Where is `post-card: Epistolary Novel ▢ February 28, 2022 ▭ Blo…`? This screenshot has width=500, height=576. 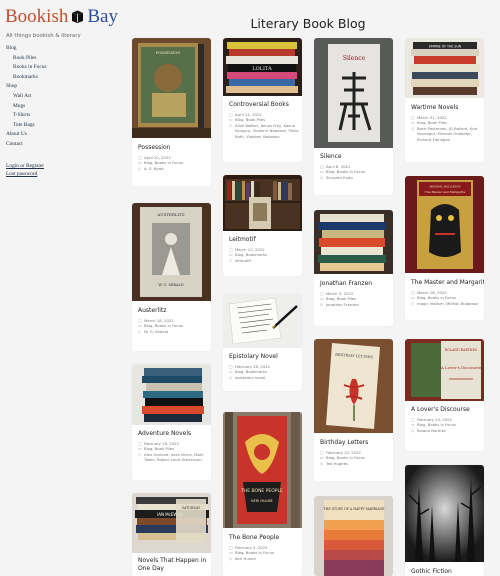 post-card: Epistolary Novel ▢ February 28, 2022 ▭ Blo… is located at coordinates (262, 342).